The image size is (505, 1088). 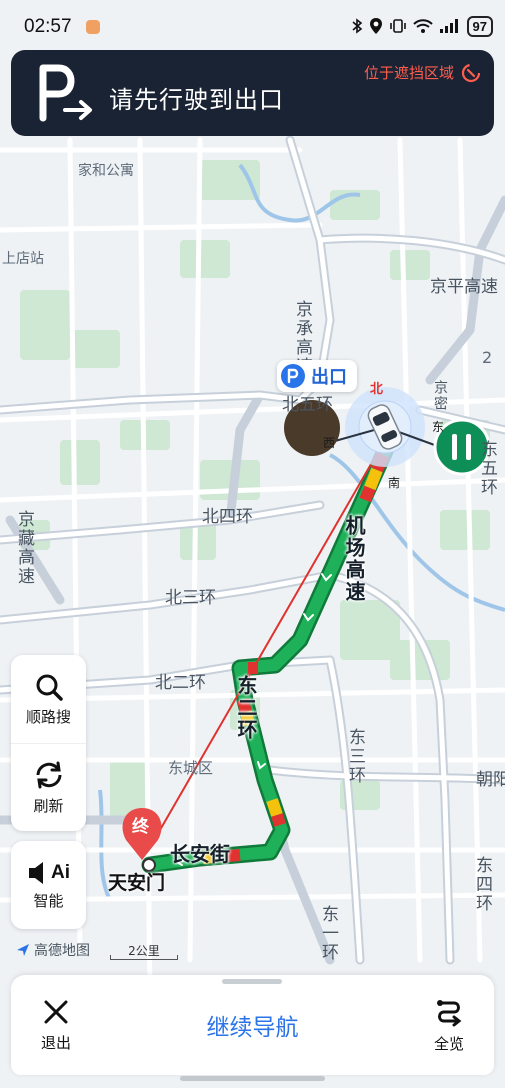 I want to click on ai-badge: Ai, so click(x=60, y=872).